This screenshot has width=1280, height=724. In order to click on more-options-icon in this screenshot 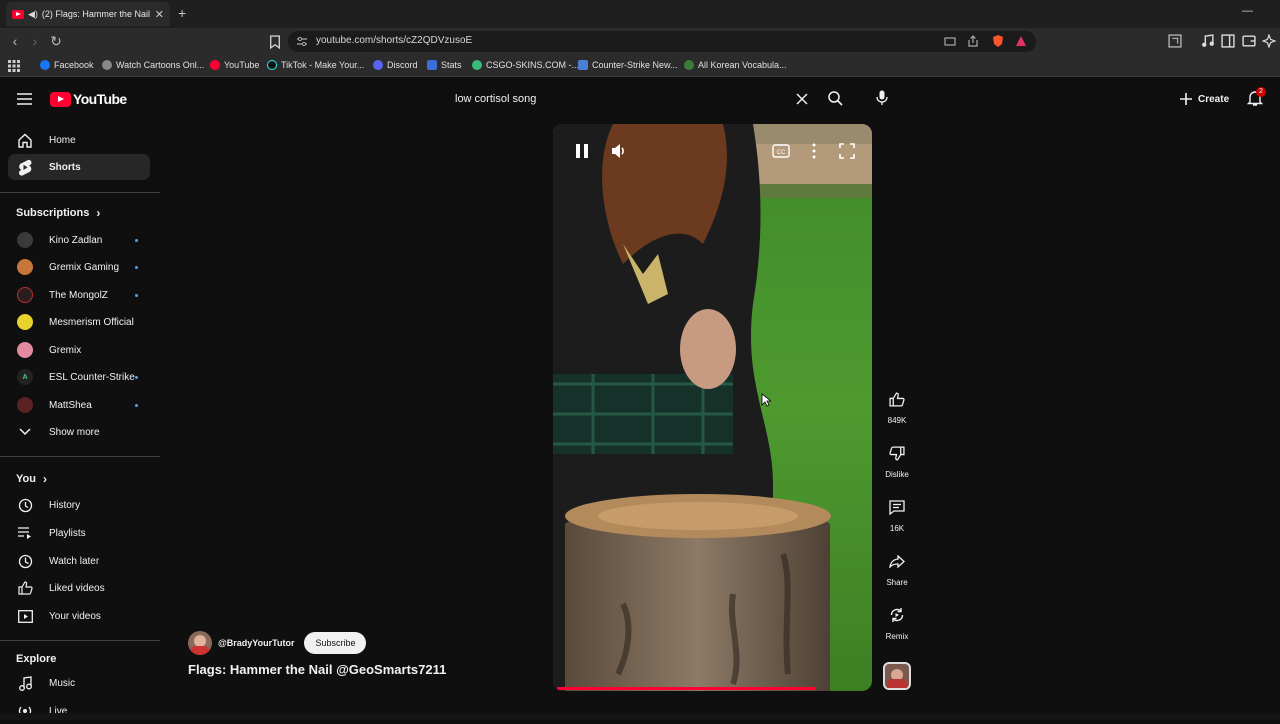, I will do `click(814, 151)`.